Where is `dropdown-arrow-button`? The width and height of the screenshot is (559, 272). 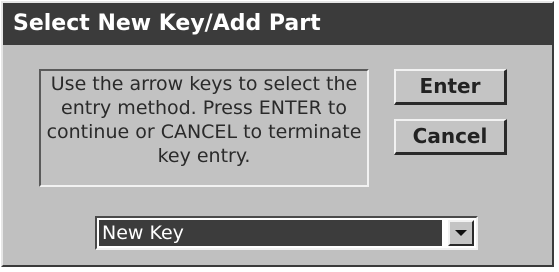 dropdown-arrow-button is located at coordinates (461, 233).